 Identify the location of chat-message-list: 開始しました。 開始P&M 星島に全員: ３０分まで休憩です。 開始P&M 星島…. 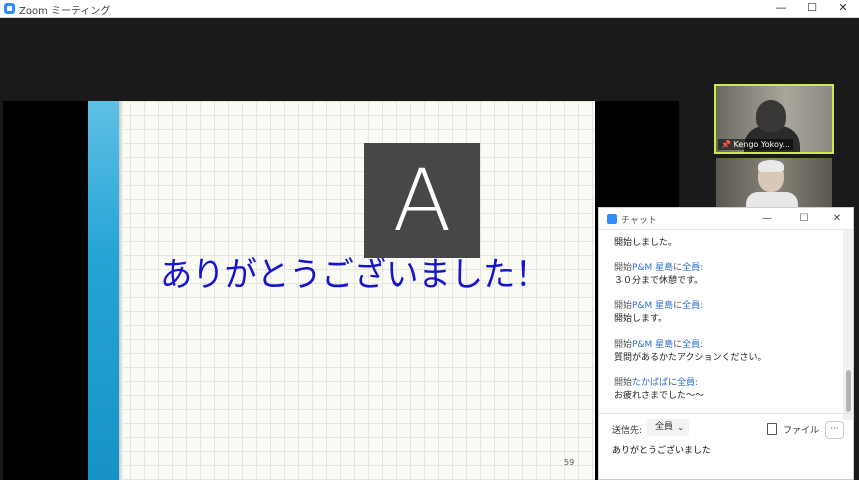
(721, 325).